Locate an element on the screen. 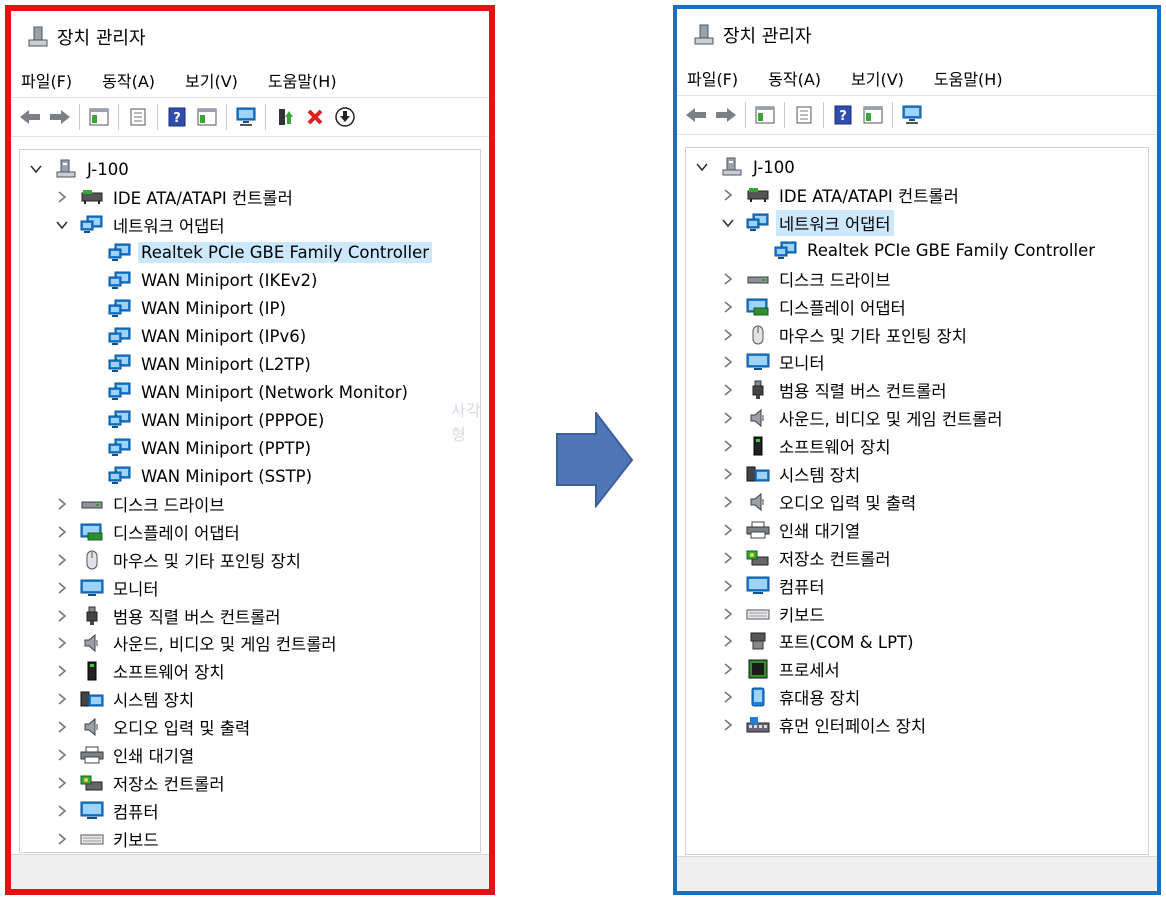 This screenshot has width=1166, height=900. category-item: 디스플레이 어댑터 is located at coordinates (814, 307).